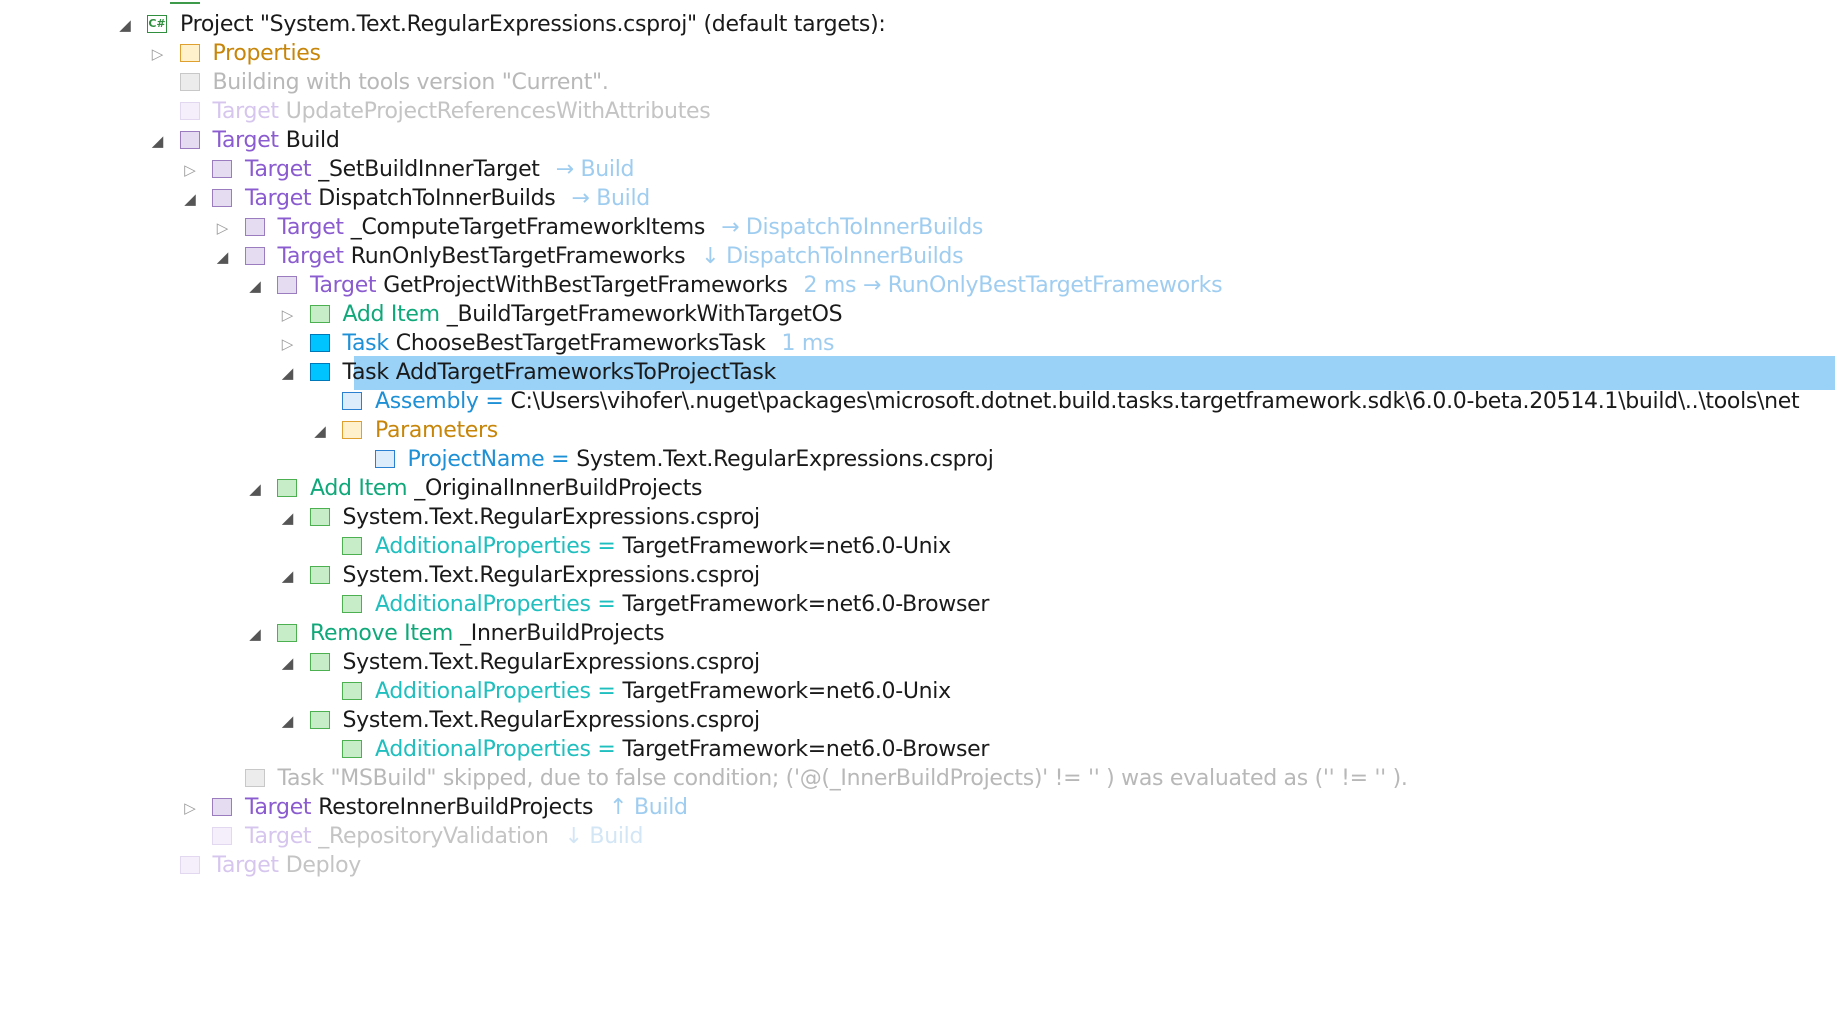 This screenshot has height=1032, width=1835. I want to click on node-name: _BuildTargetFrameworkWithTargetOS, so click(644, 314).